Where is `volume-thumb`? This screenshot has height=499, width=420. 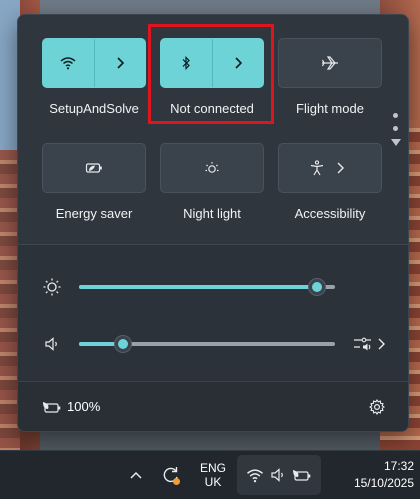
volume-thumb is located at coordinates (122, 344).